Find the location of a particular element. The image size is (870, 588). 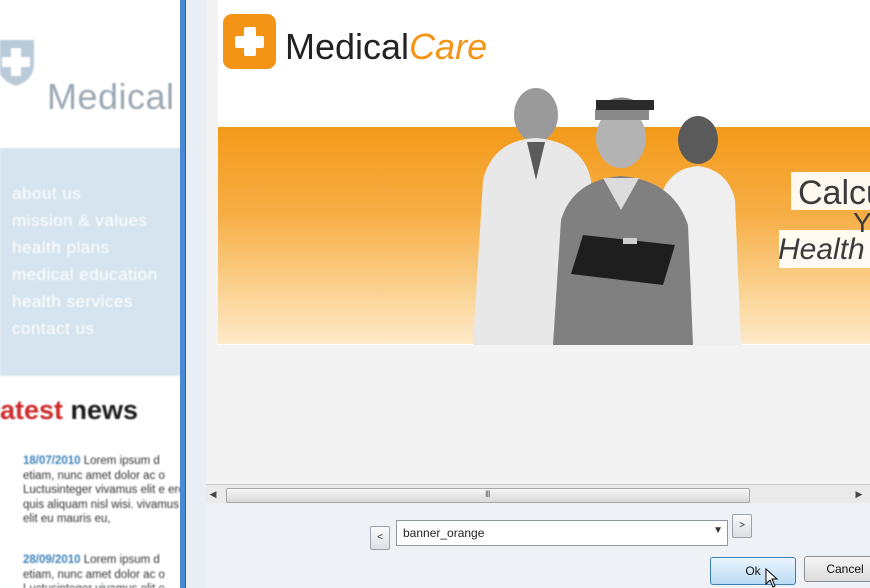

bg-nav-item-health-services: health services is located at coordinates (85, 301).